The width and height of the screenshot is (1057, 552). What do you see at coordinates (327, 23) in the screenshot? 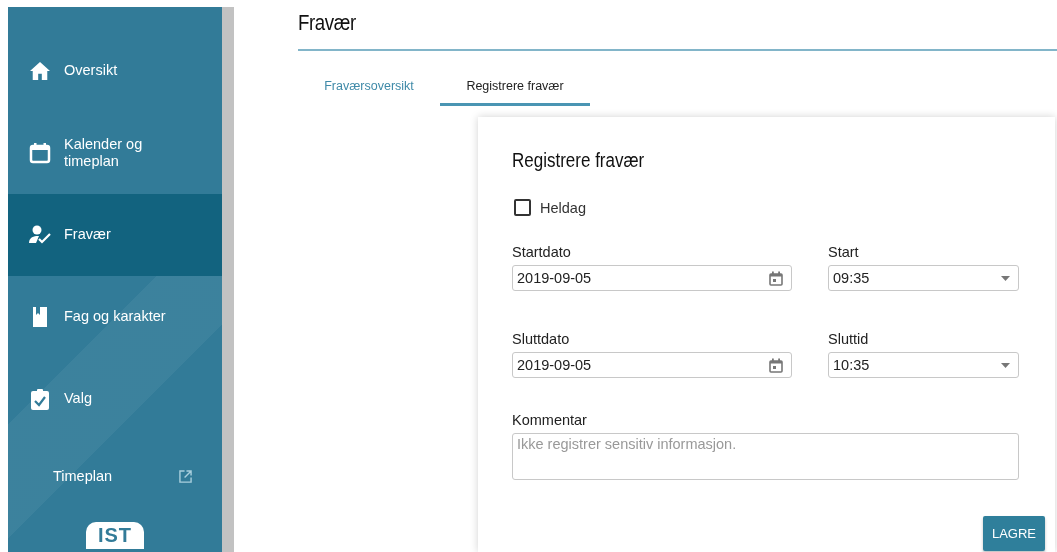
I see `page-title: Fravær` at bounding box center [327, 23].